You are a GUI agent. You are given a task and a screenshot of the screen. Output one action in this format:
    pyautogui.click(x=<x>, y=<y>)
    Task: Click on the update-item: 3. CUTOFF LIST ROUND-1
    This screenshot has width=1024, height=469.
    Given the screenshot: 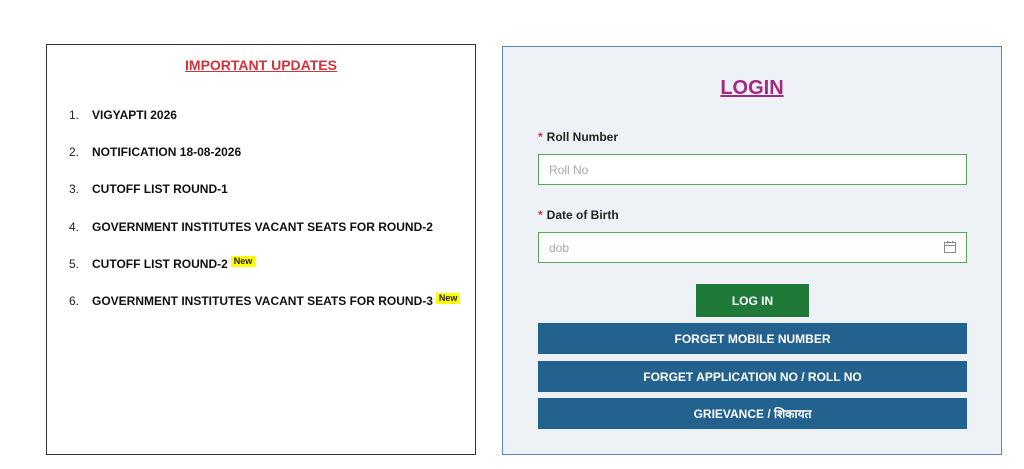 What is the action you would take?
    pyautogui.click(x=137, y=189)
    